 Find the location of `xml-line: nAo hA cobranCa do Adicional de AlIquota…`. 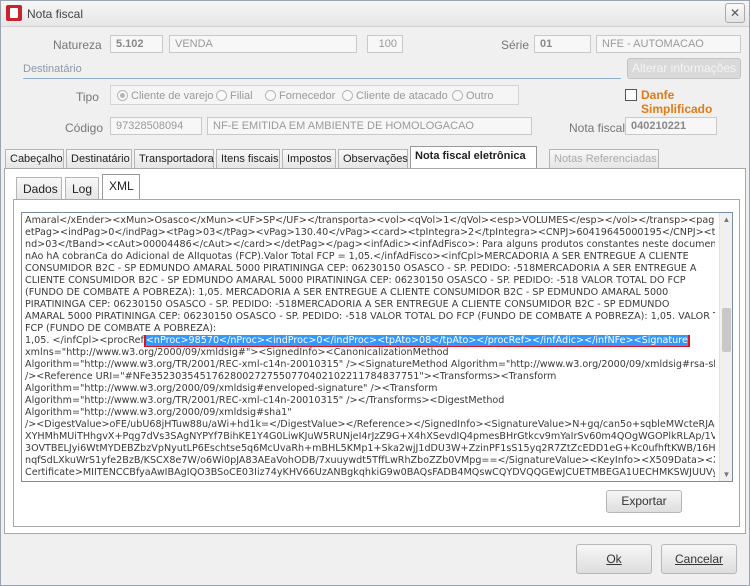

xml-line: nAo hA cobranCa do Adicional de AlIquota… is located at coordinates (357, 256).